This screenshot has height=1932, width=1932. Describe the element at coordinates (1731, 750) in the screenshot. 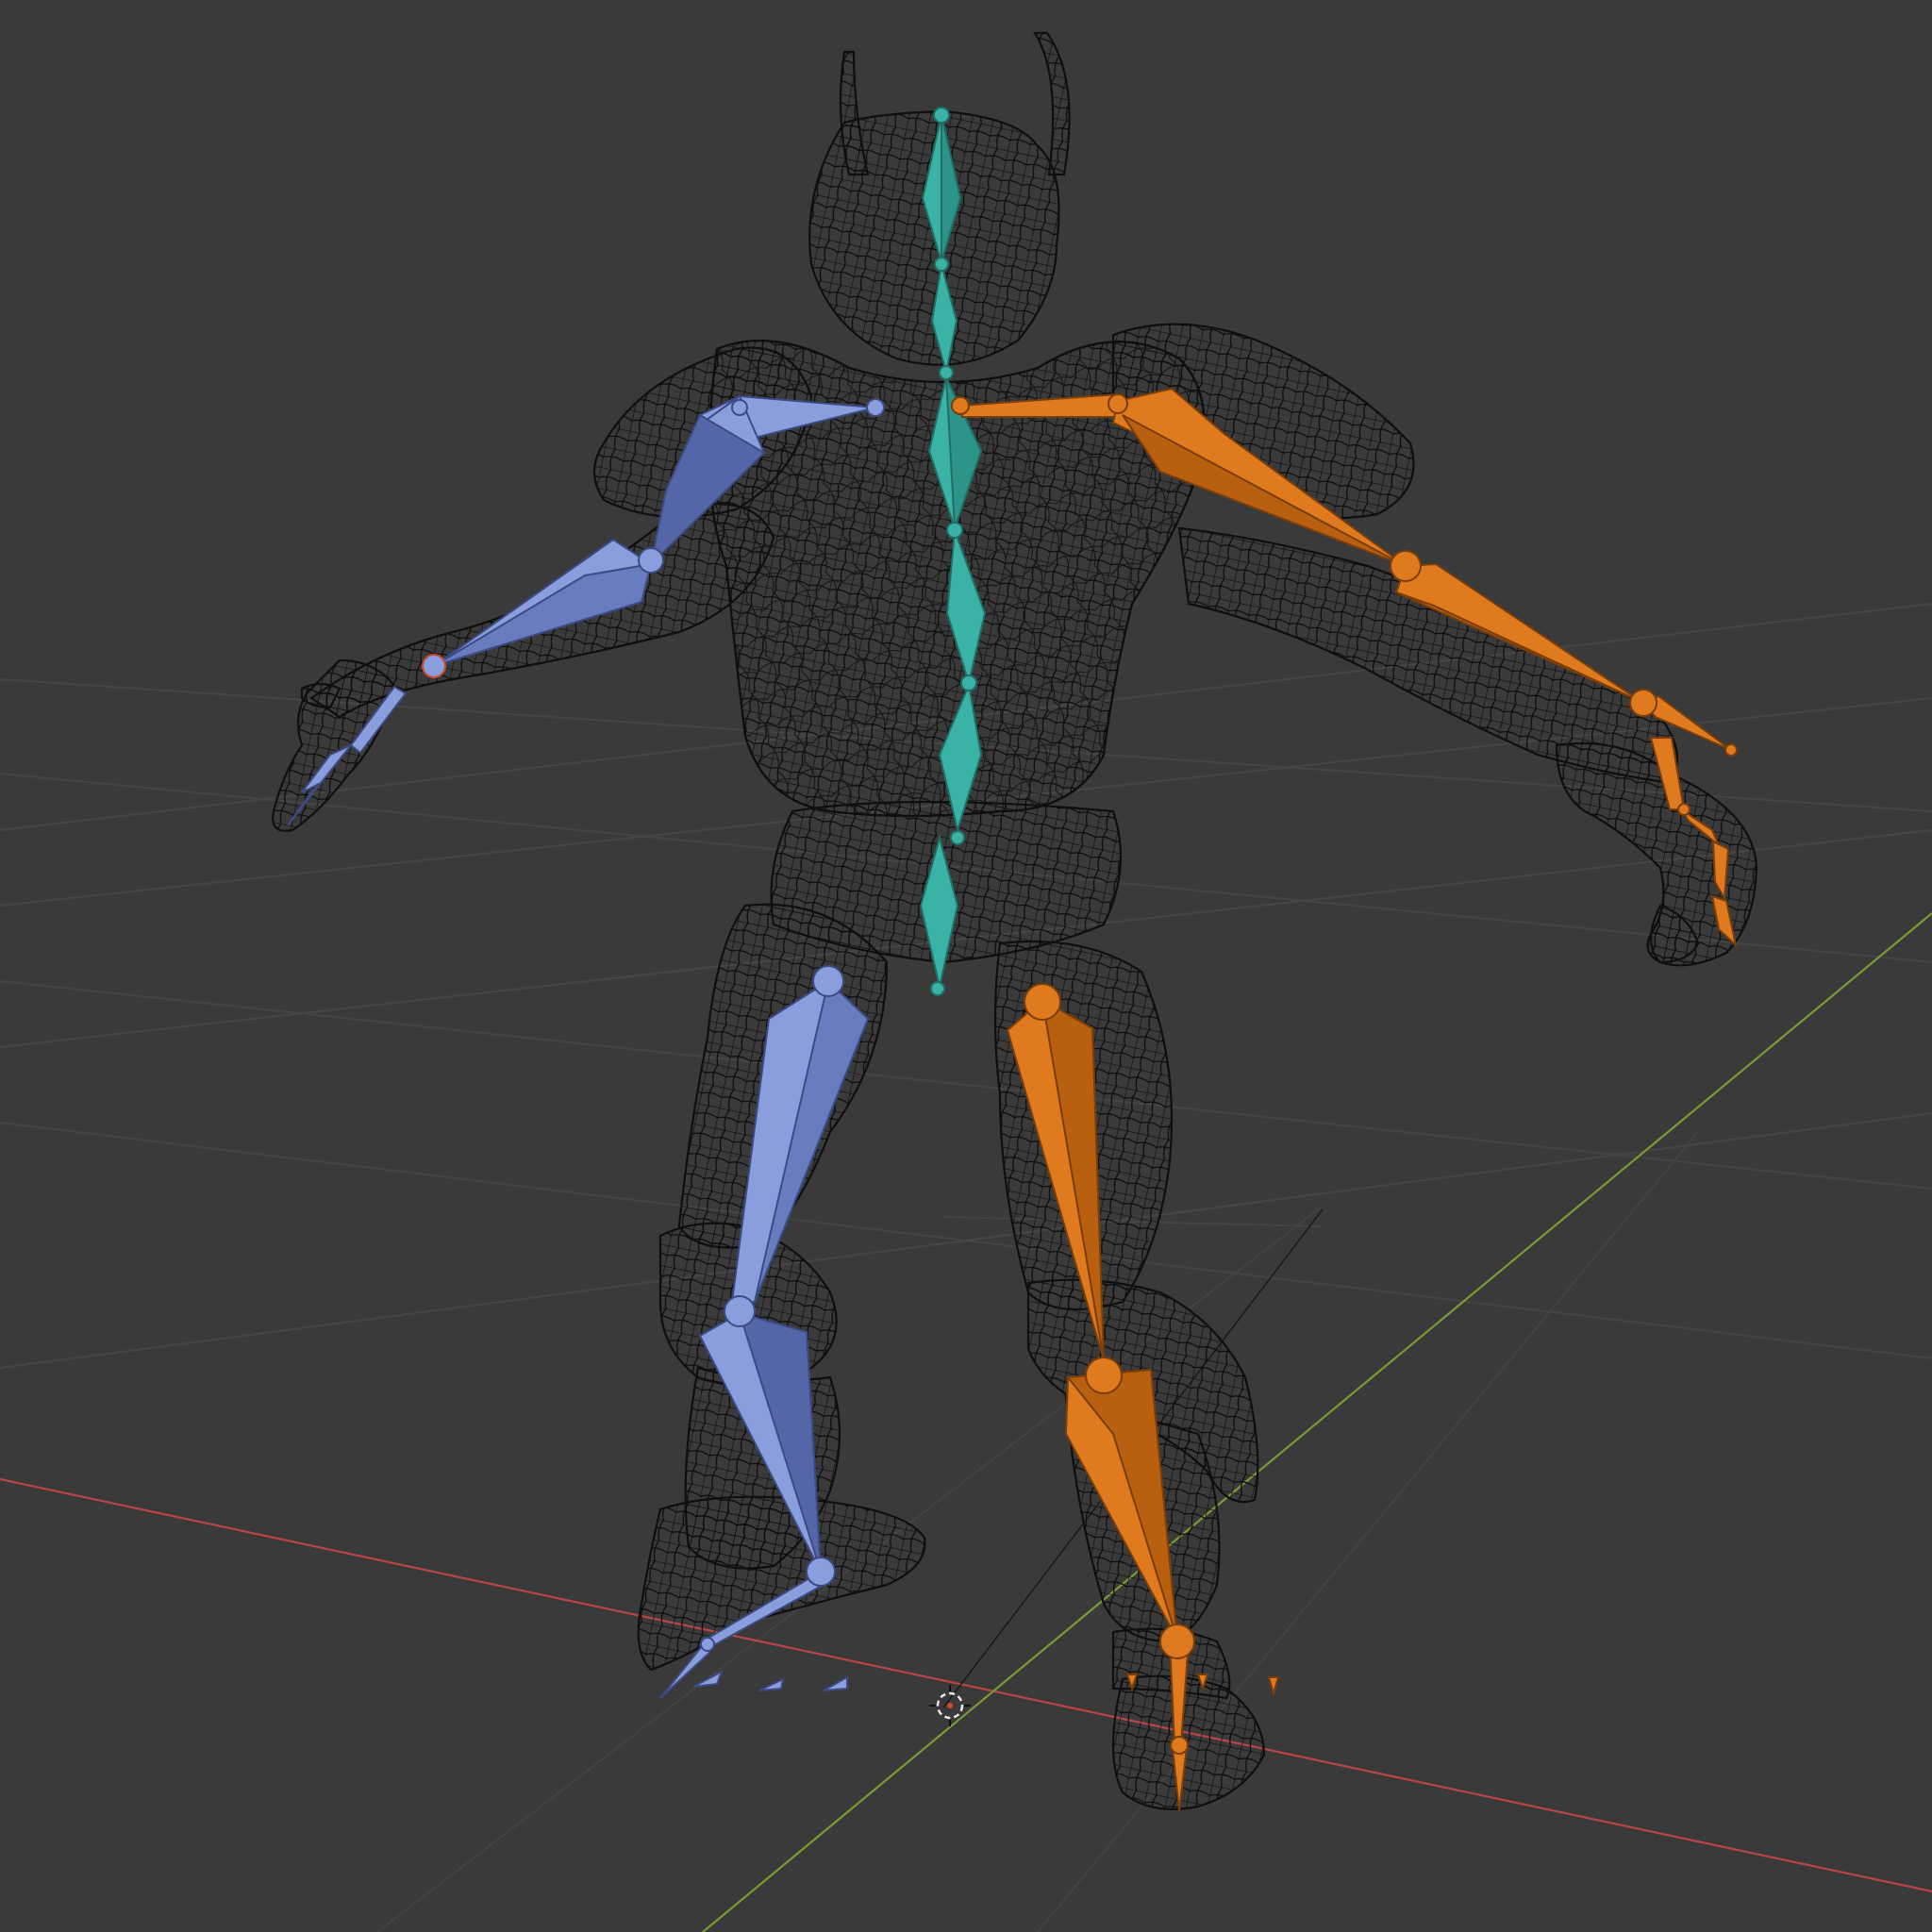

I see `joint-right-hand-tip` at that location.